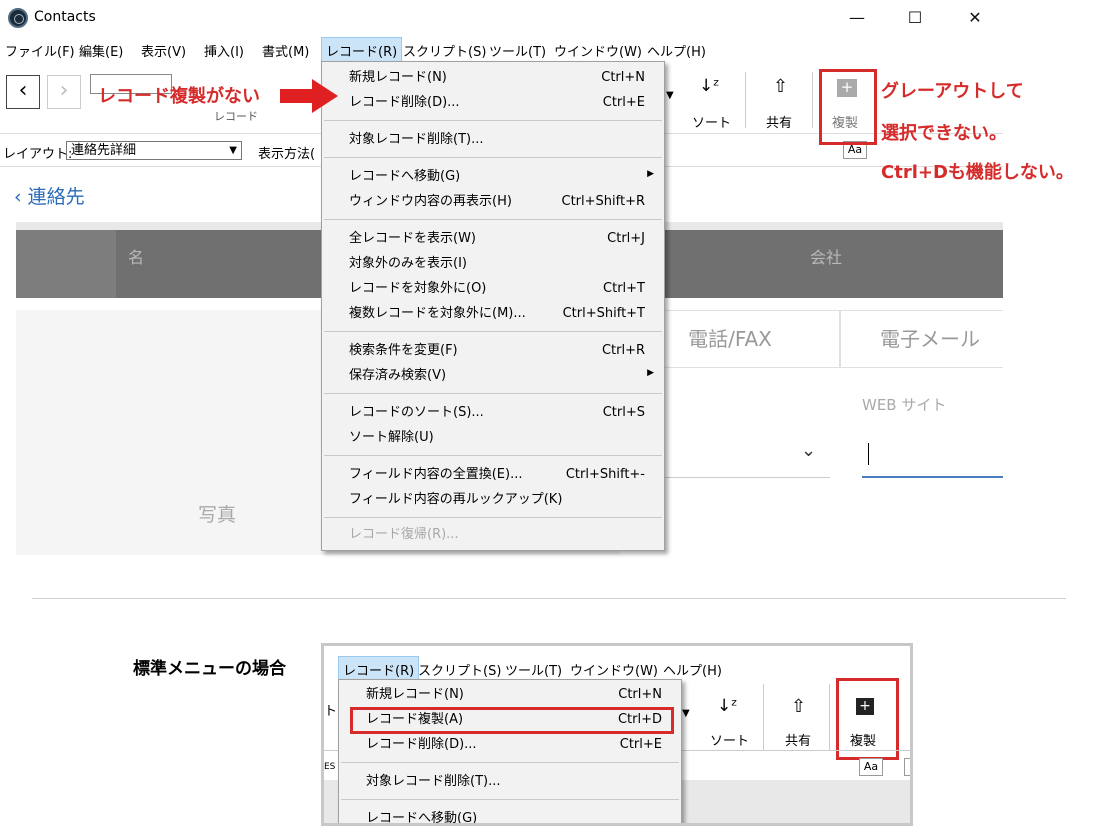  I want to click on company-header: 会社, so click(826, 257).